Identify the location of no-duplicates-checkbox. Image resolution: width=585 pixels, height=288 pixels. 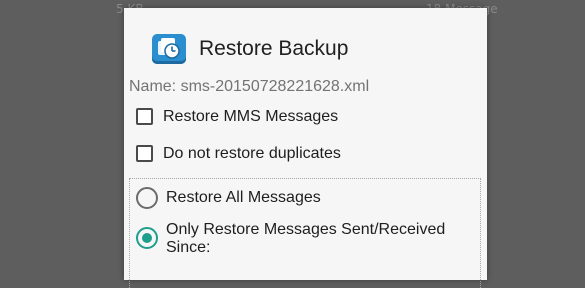
(144, 153).